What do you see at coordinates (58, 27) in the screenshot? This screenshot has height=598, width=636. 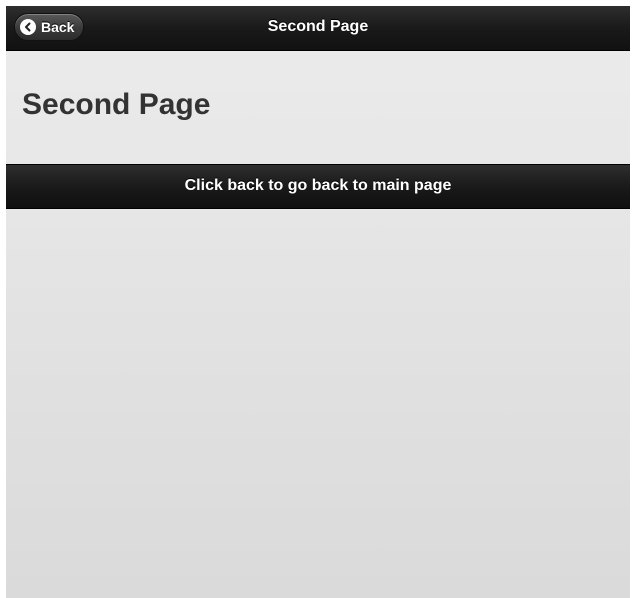 I see `back-button-label: Back` at bounding box center [58, 27].